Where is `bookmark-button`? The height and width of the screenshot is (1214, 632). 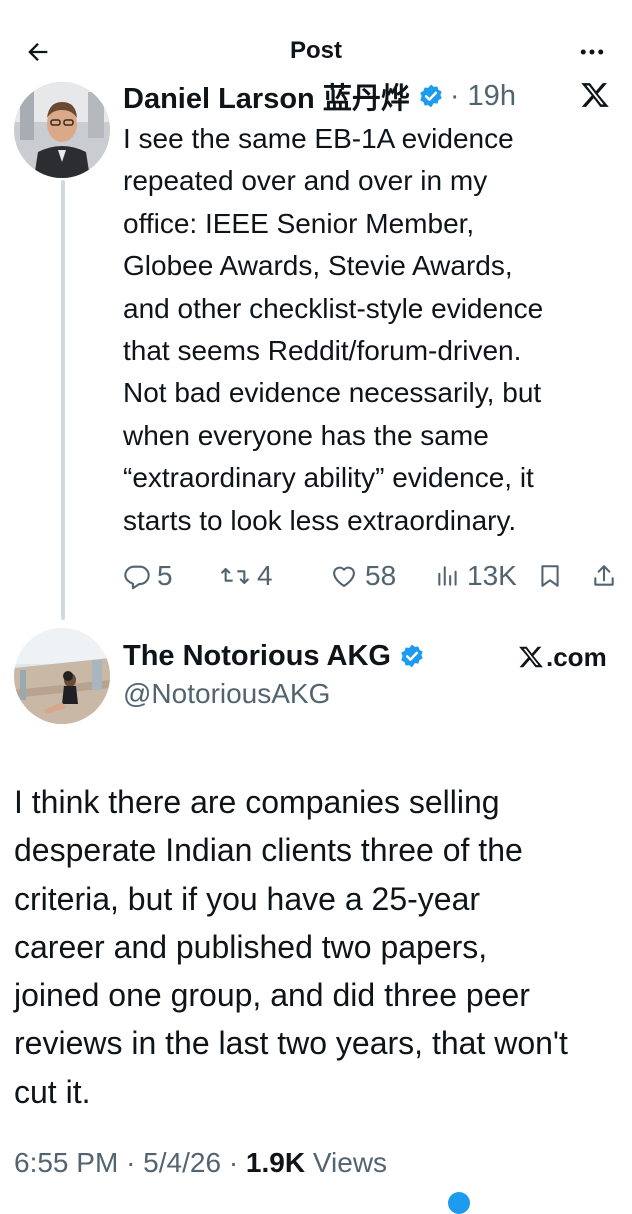 bookmark-button is located at coordinates (550, 576).